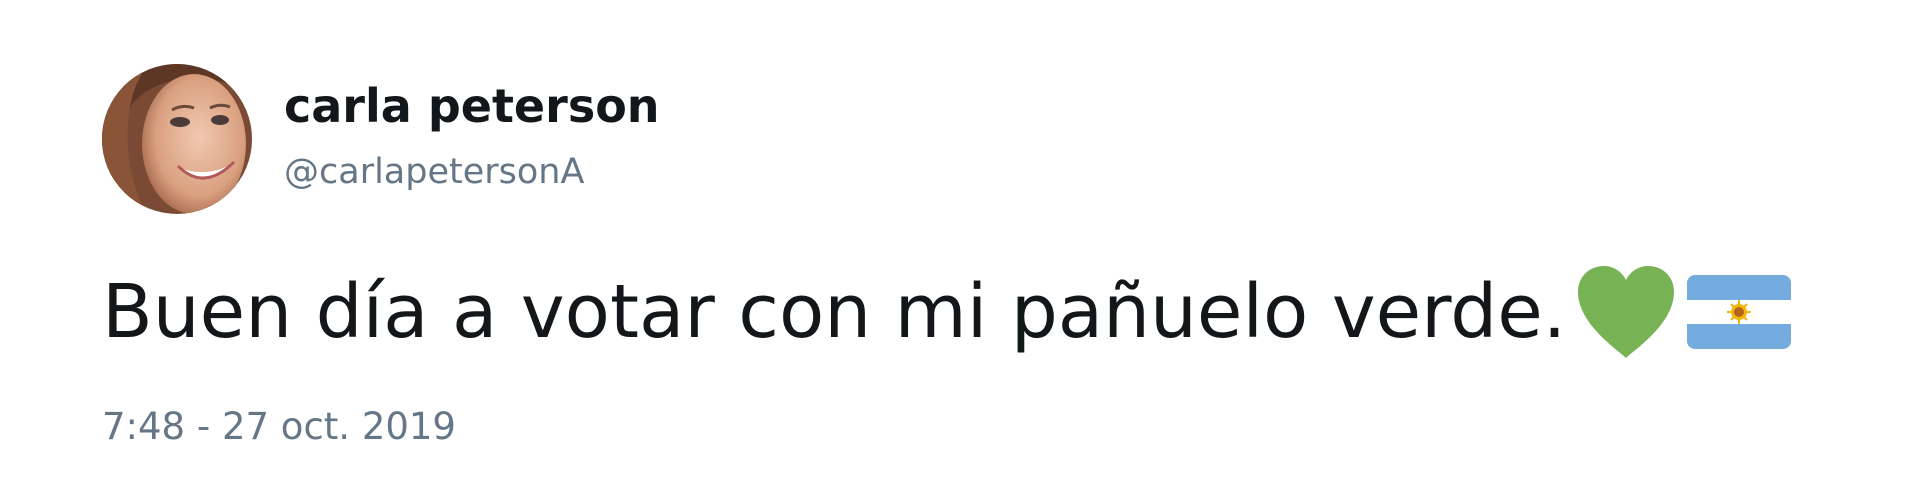  I want to click on avatar-image, so click(177, 139).